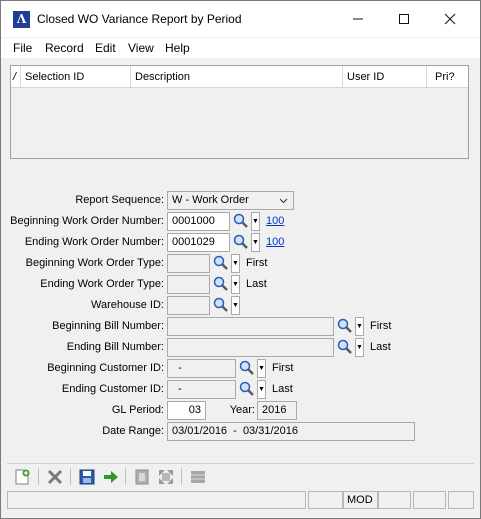  I want to click on beginning-customer-id-dropdown-button: ▼, so click(261, 368).